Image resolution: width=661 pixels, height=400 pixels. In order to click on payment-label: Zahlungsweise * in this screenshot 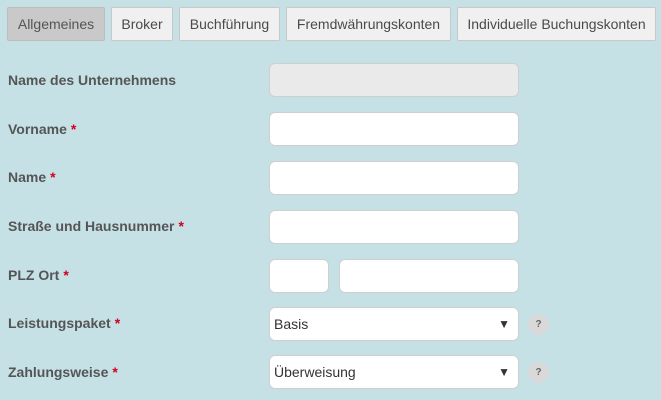, I will do `click(63, 372)`.